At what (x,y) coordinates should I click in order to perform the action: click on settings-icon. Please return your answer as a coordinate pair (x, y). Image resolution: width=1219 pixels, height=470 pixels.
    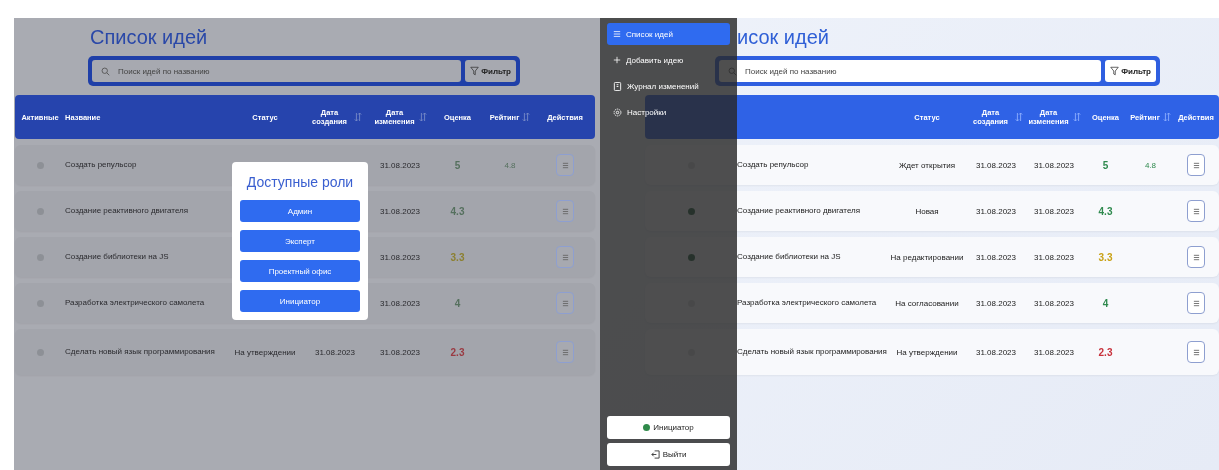
    Looking at the image, I should click on (617, 112).